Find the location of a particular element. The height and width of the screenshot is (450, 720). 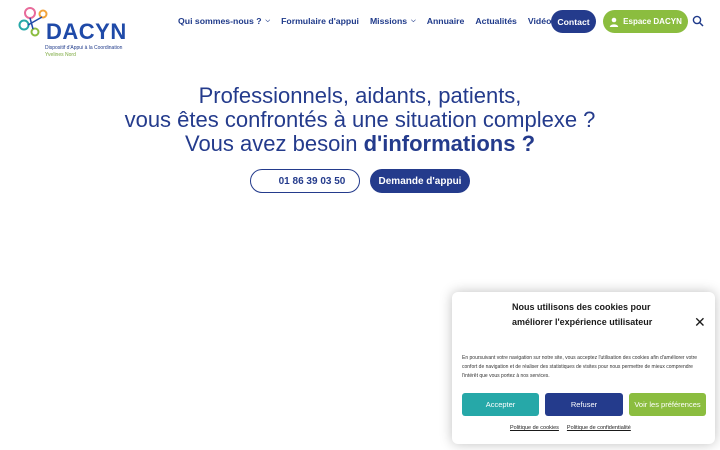

user-icon is located at coordinates (614, 22).